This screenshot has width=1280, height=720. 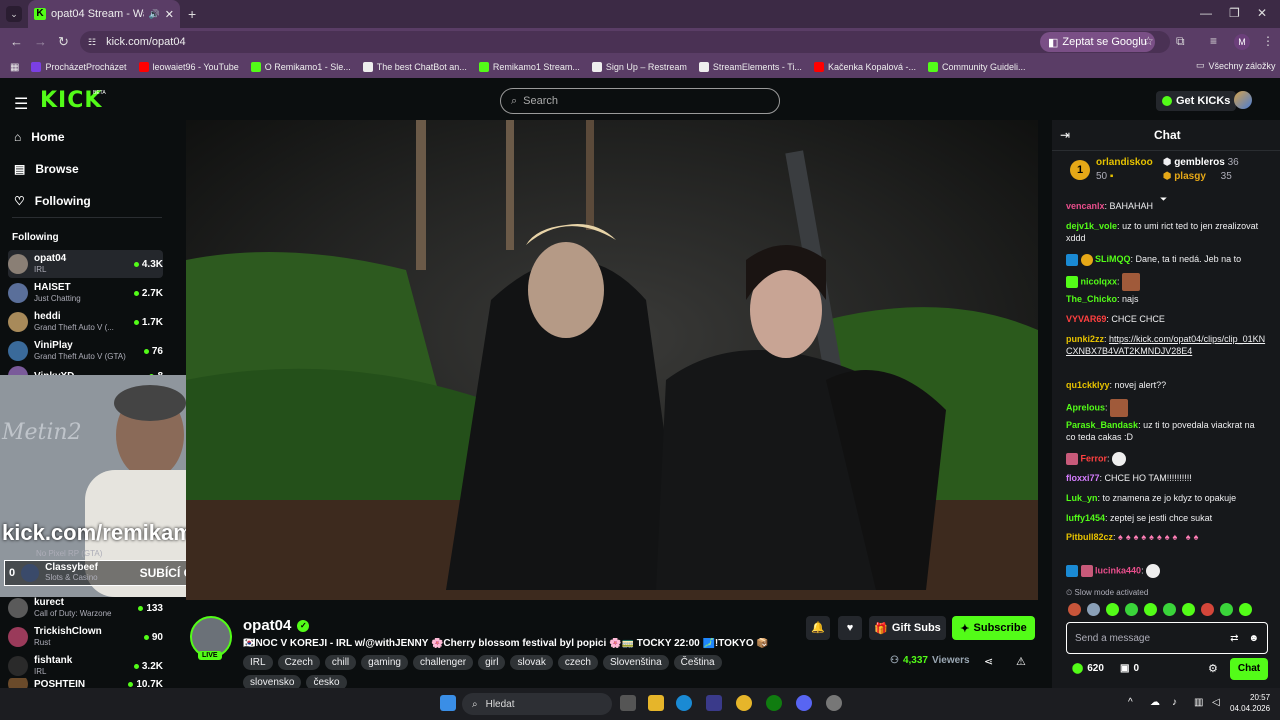 What do you see at coordinates (1174, 702) in the screenshot?
I see `microphone-icon: ♪` at bounding box center [1174, 702].